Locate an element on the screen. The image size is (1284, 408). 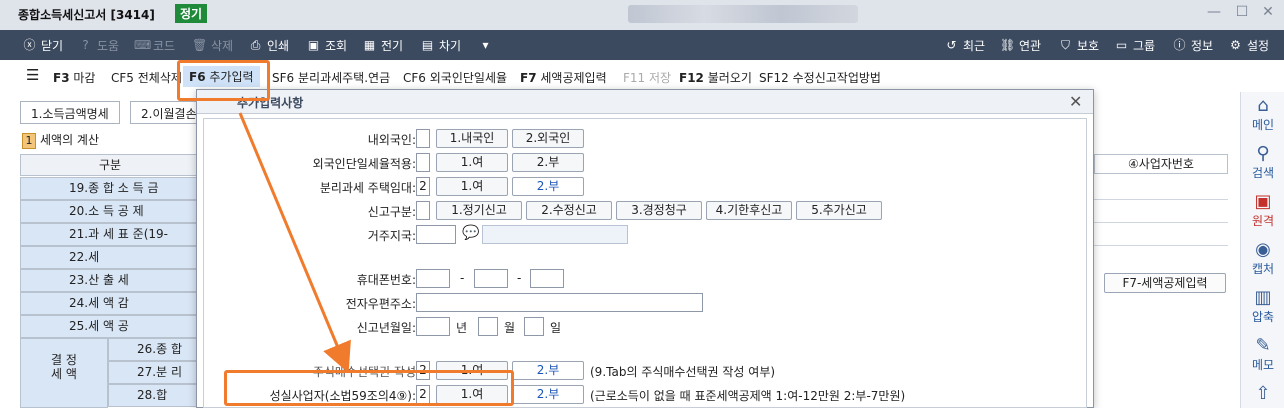
group-button: ▭ 그룹 is located at coordinates (1134, 45).